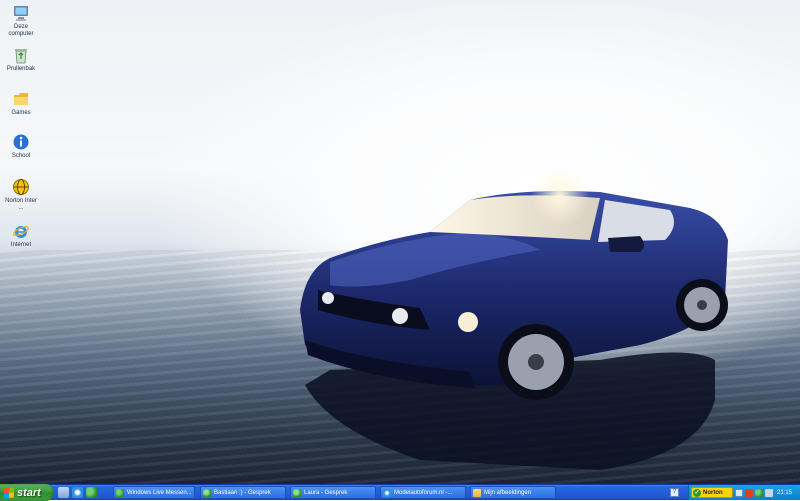  Describe the element at coordinates (784, 493) in the screenshot. I see `clock: 21:15` at that location.